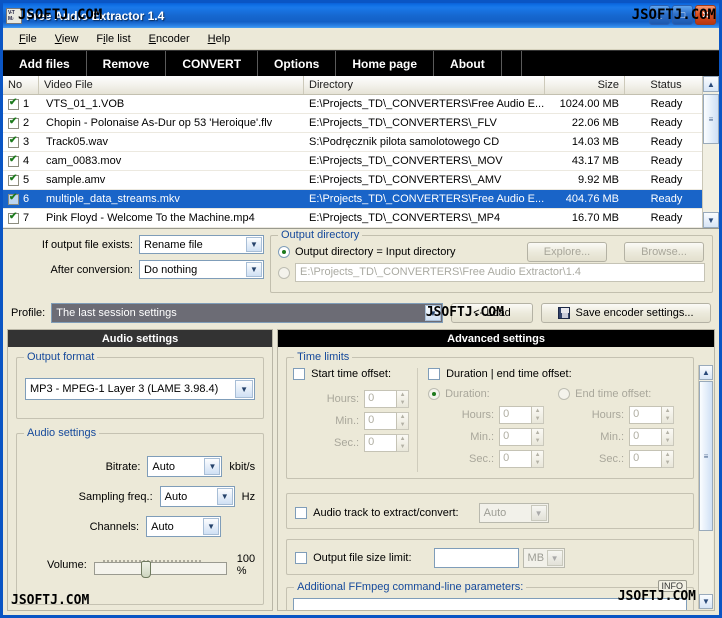 The image size is (722, 618). Describe the element at coordinates (492, 313) in the screenshot. I see `load-profile-button: <- Load` at that location.